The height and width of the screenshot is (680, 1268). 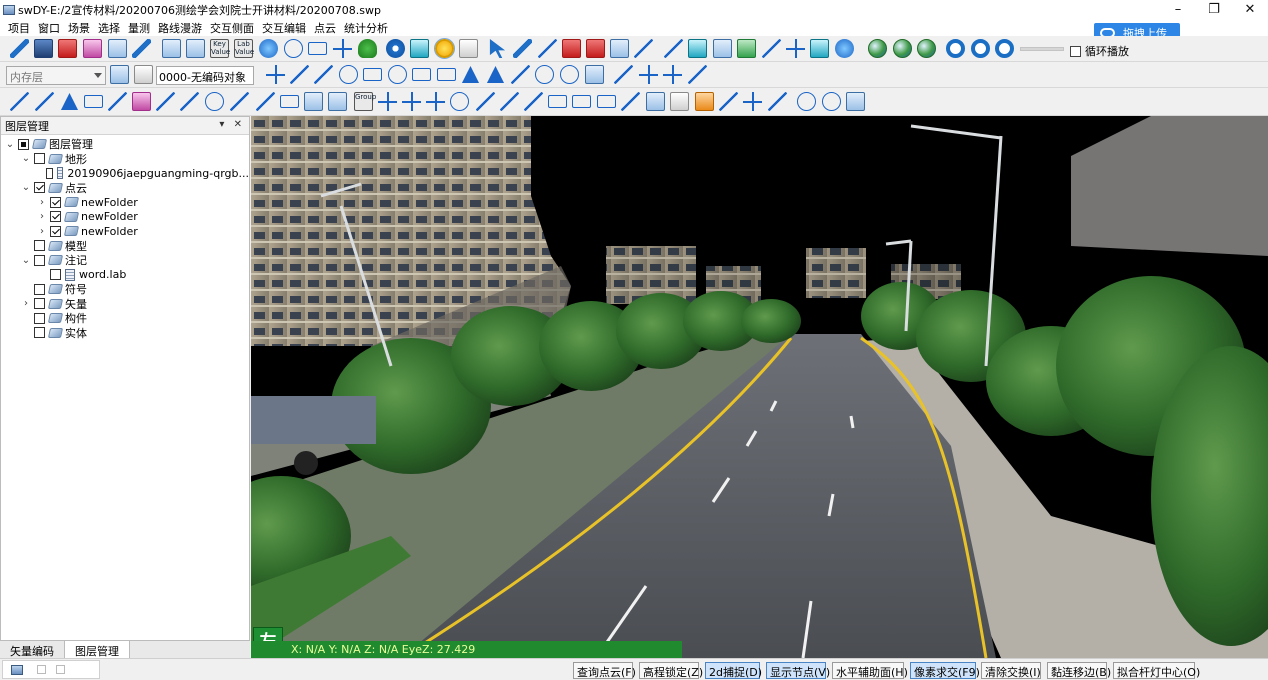 I want to click on edit-tool-10-icon, so click(x=239, y=101).